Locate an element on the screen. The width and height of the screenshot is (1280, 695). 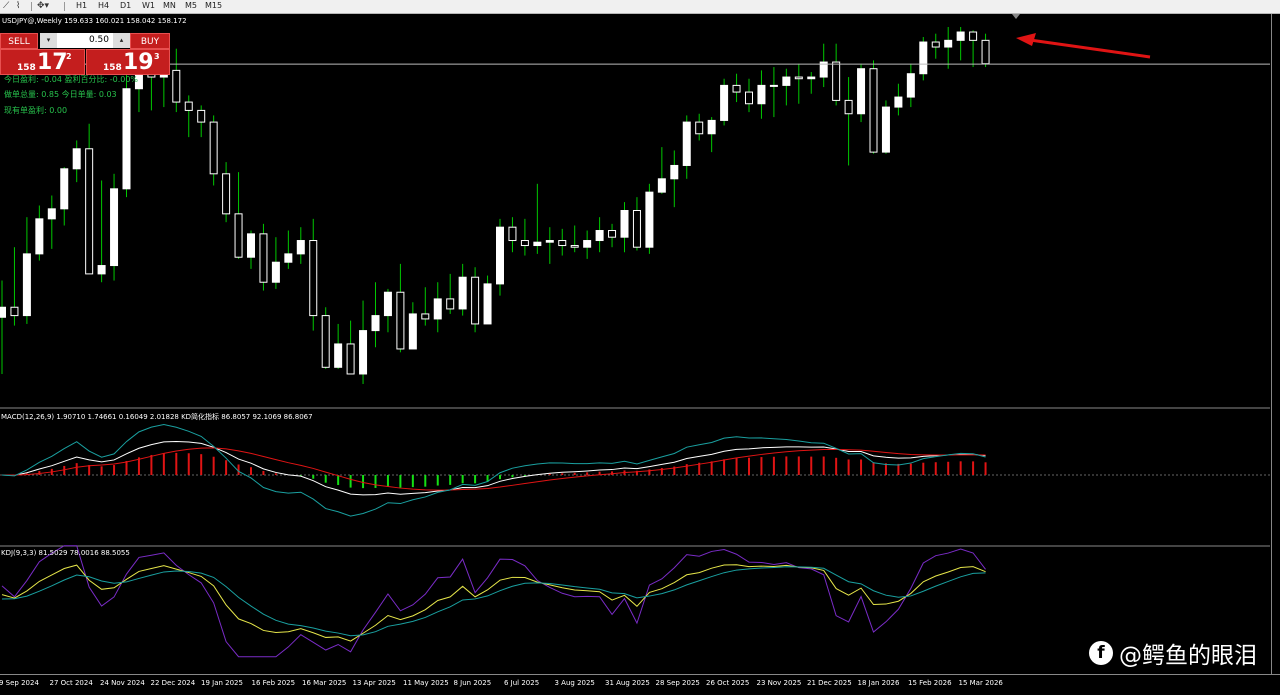
date-tick-label: 3 Aug 2025 is located at coordinates (574, 683).